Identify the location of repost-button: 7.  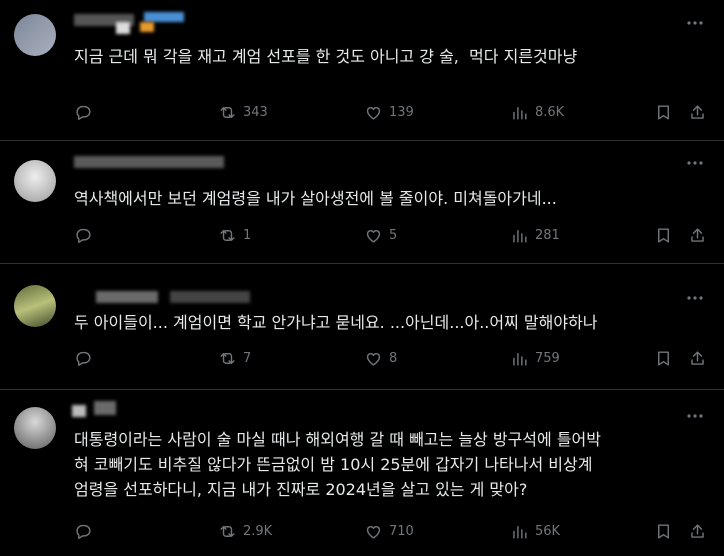
(234, 358).